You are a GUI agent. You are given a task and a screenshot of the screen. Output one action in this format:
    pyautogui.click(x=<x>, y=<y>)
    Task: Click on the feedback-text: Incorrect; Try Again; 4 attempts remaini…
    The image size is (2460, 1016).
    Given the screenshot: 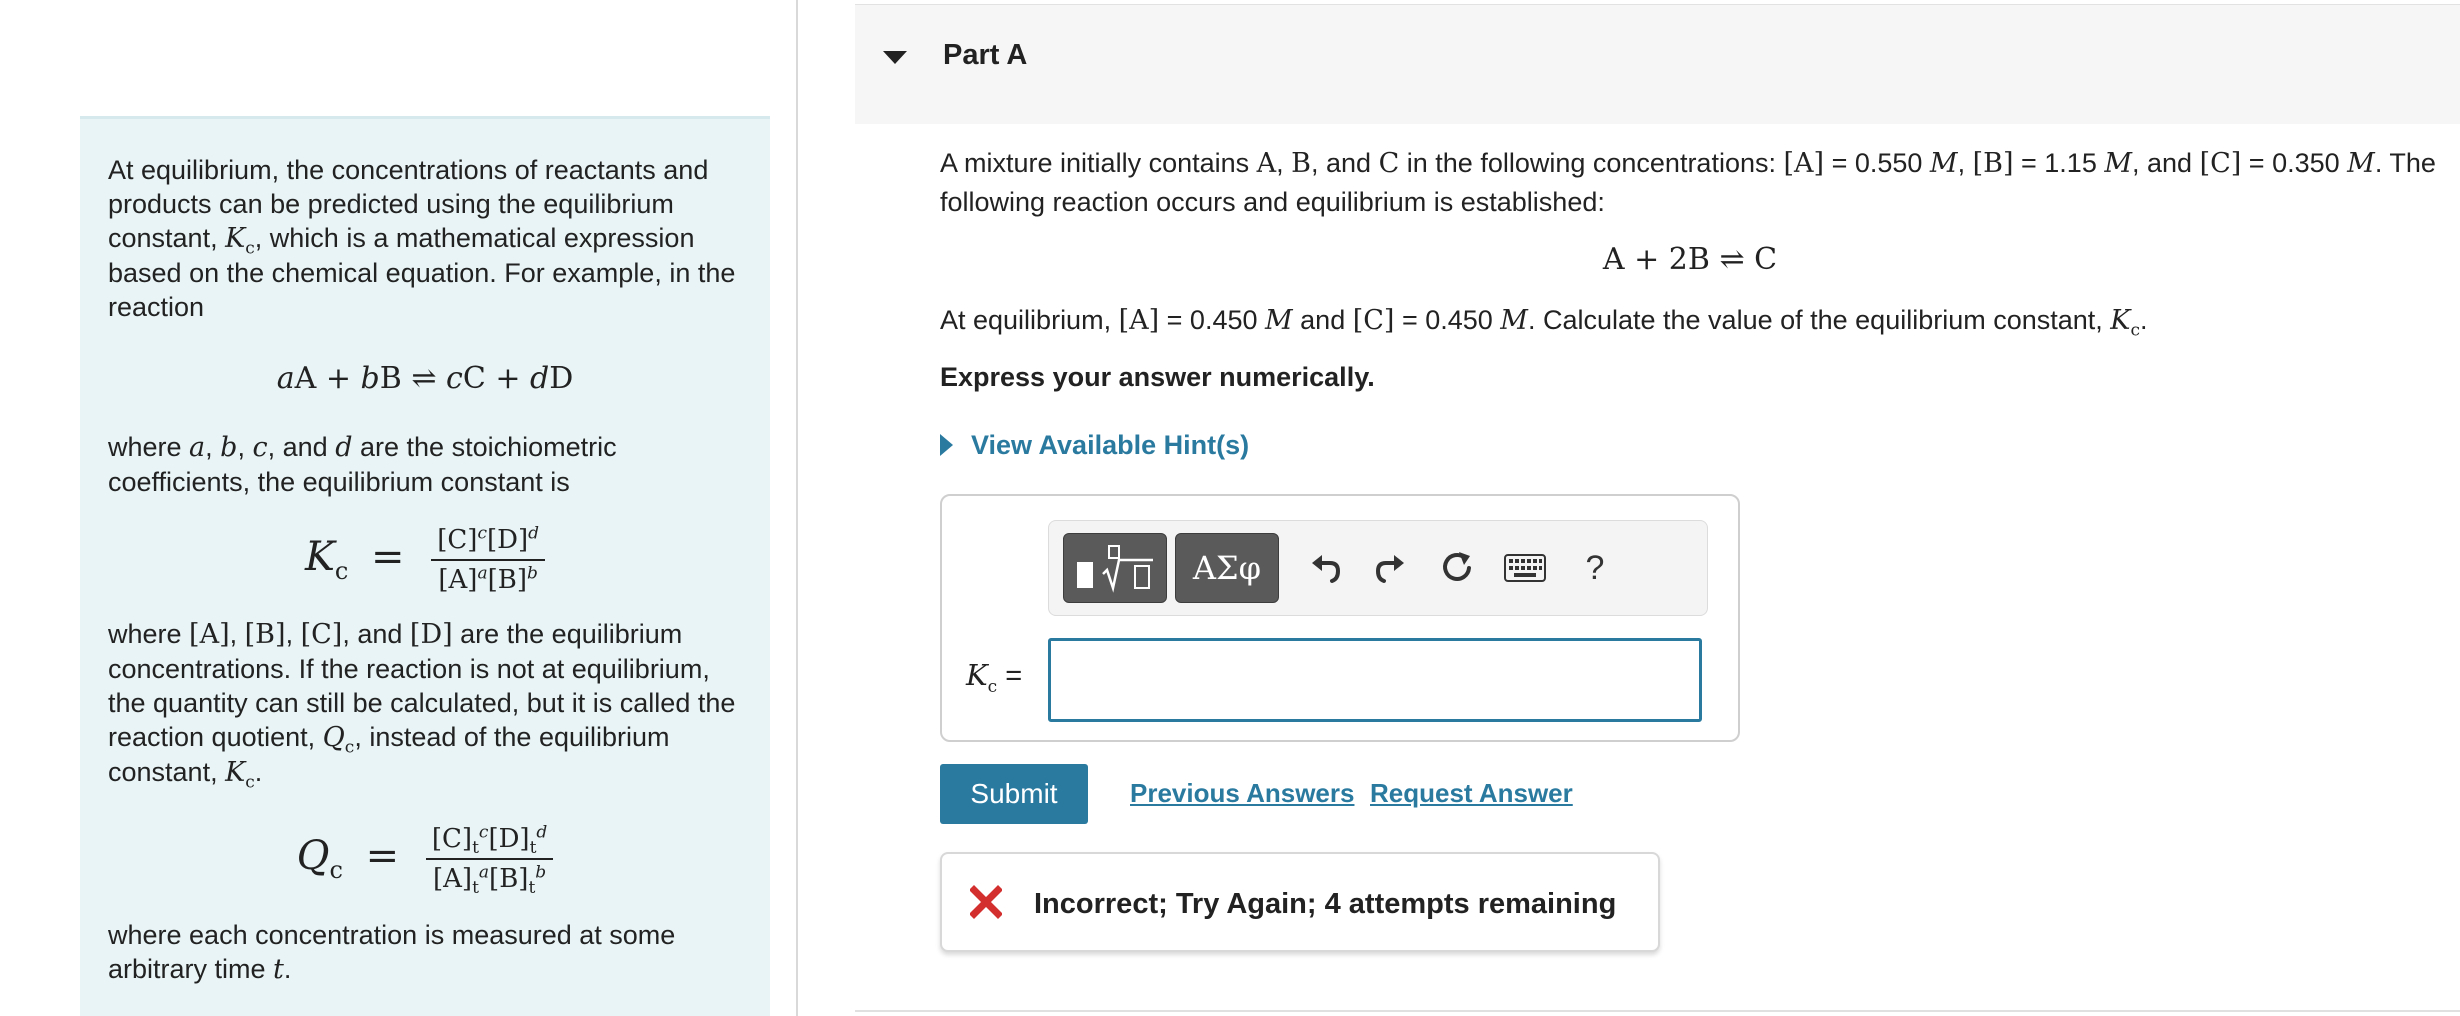 What is the action you would take?
    pyautogui.click(x=1325, y=904)
    